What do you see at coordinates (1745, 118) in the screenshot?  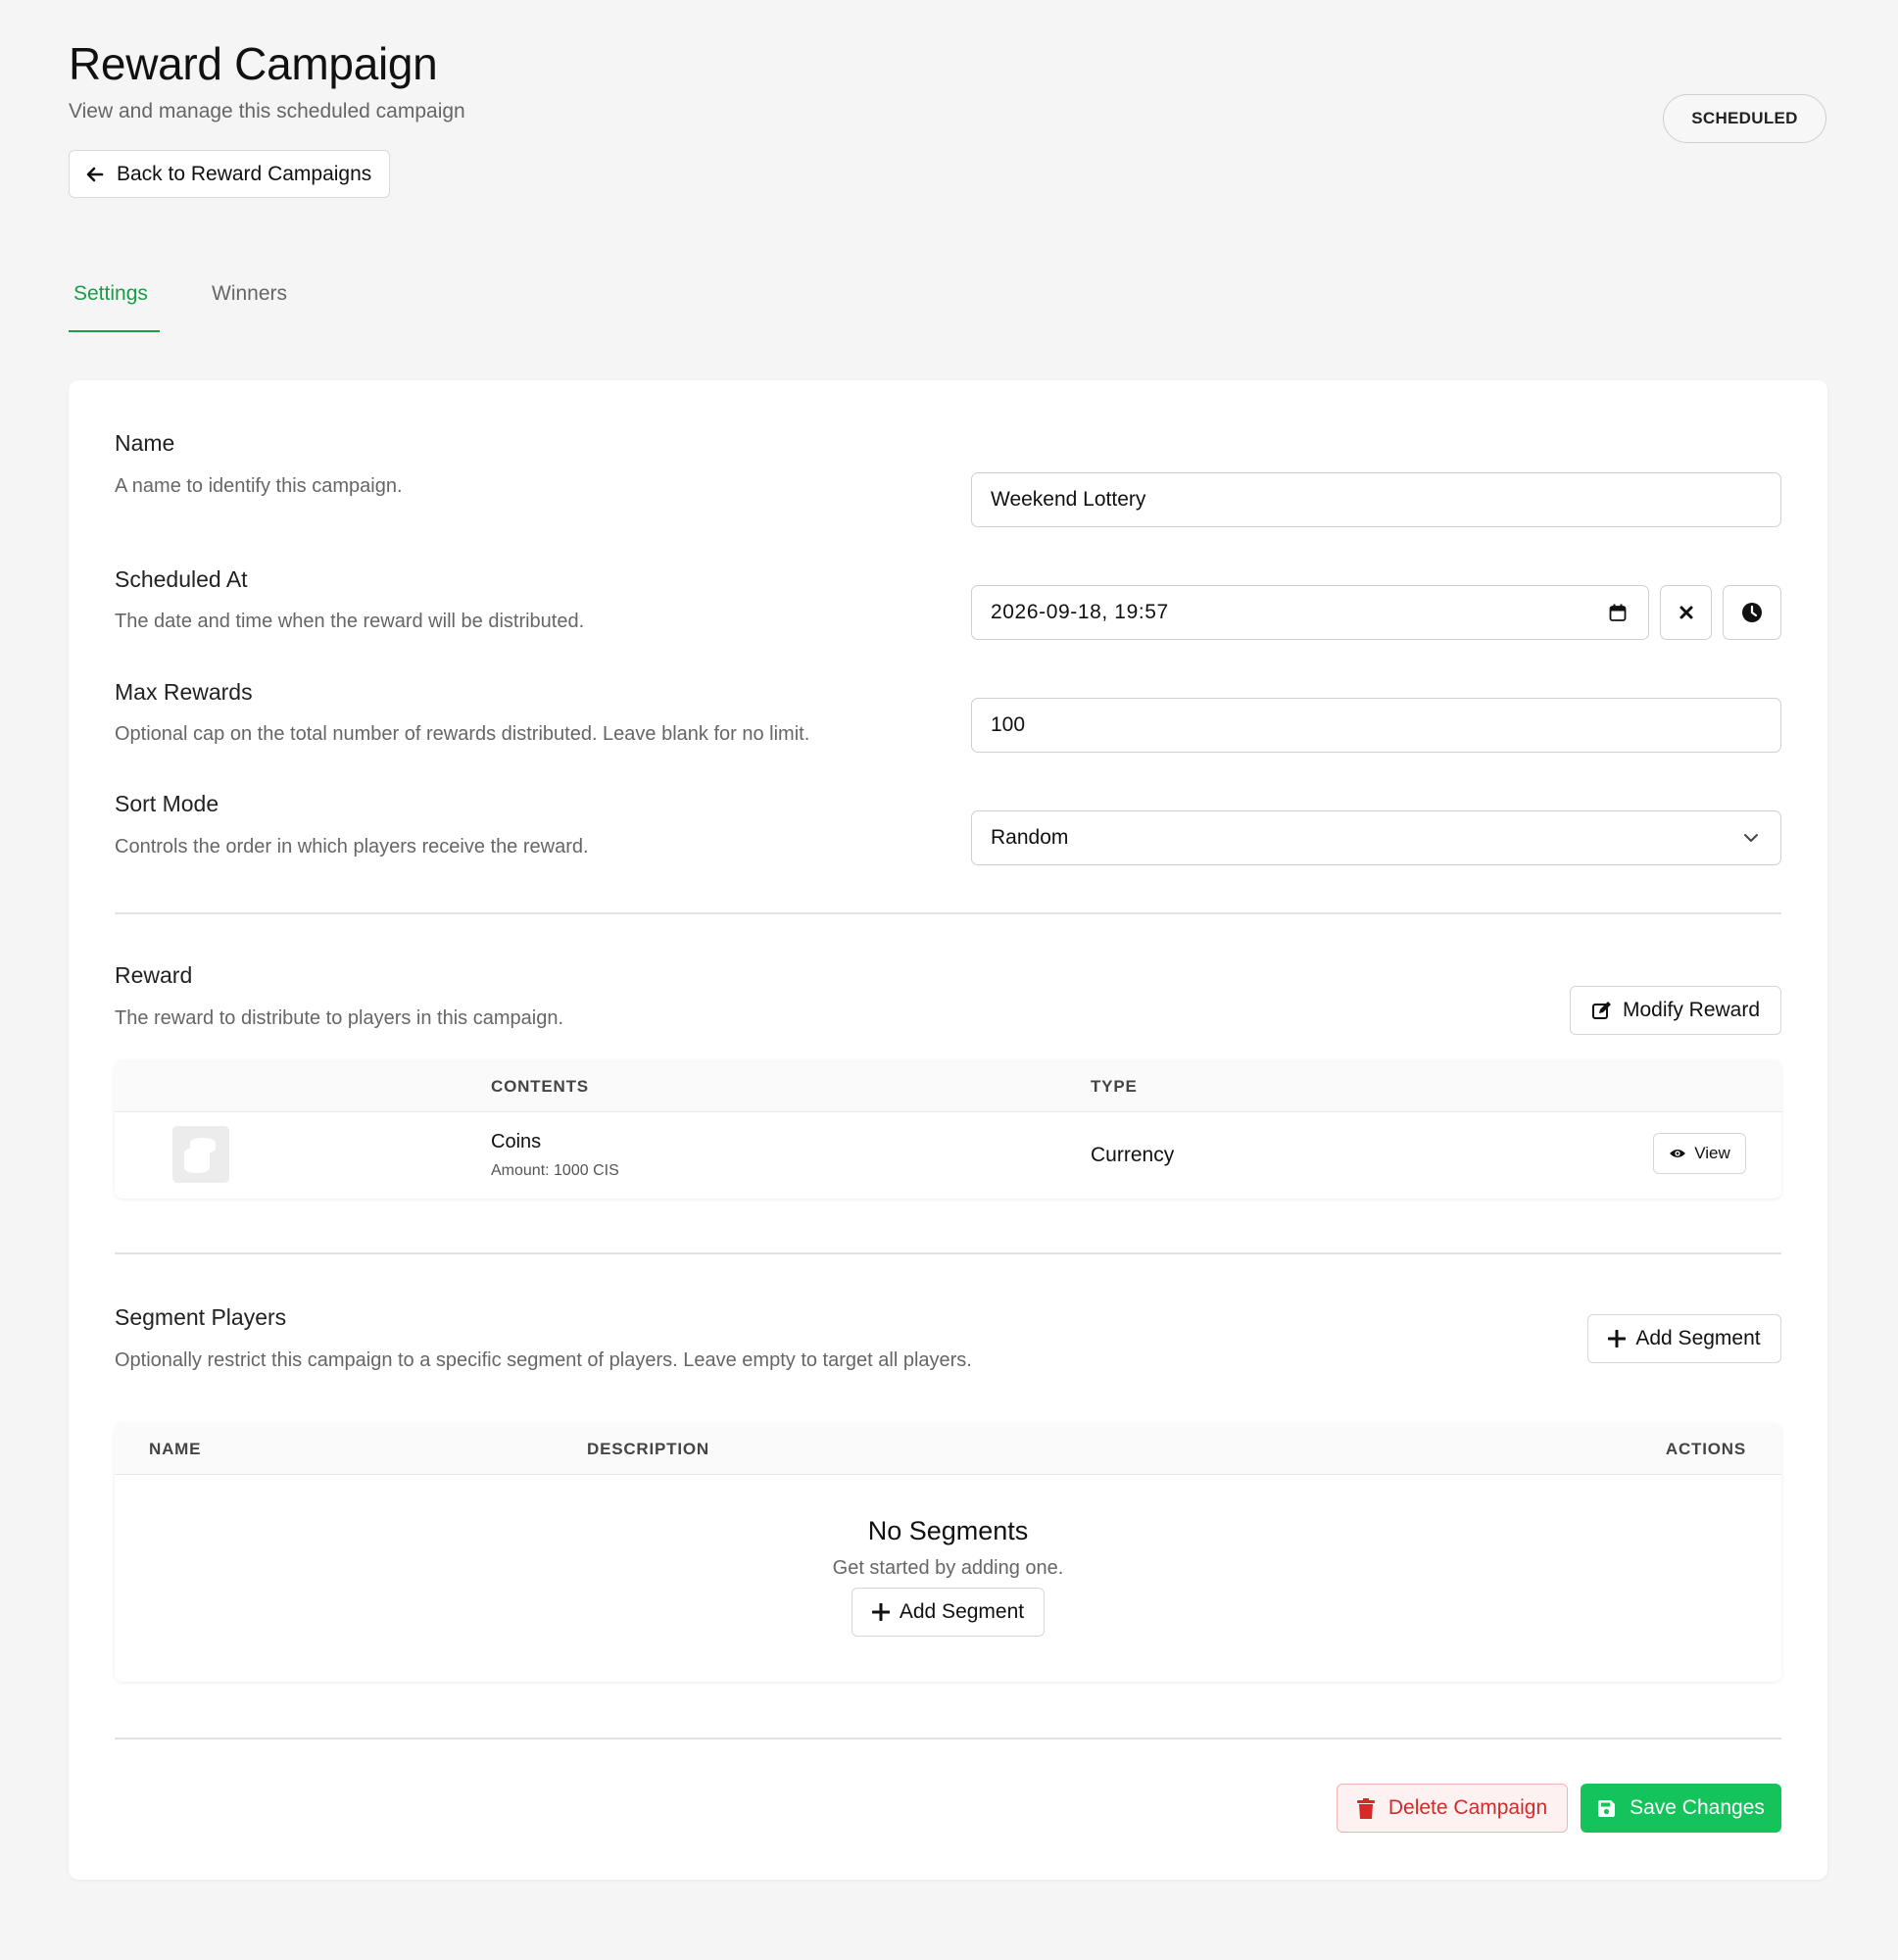 I see `status-badge: SCHEDULED` at bounding box center [1745, 118].